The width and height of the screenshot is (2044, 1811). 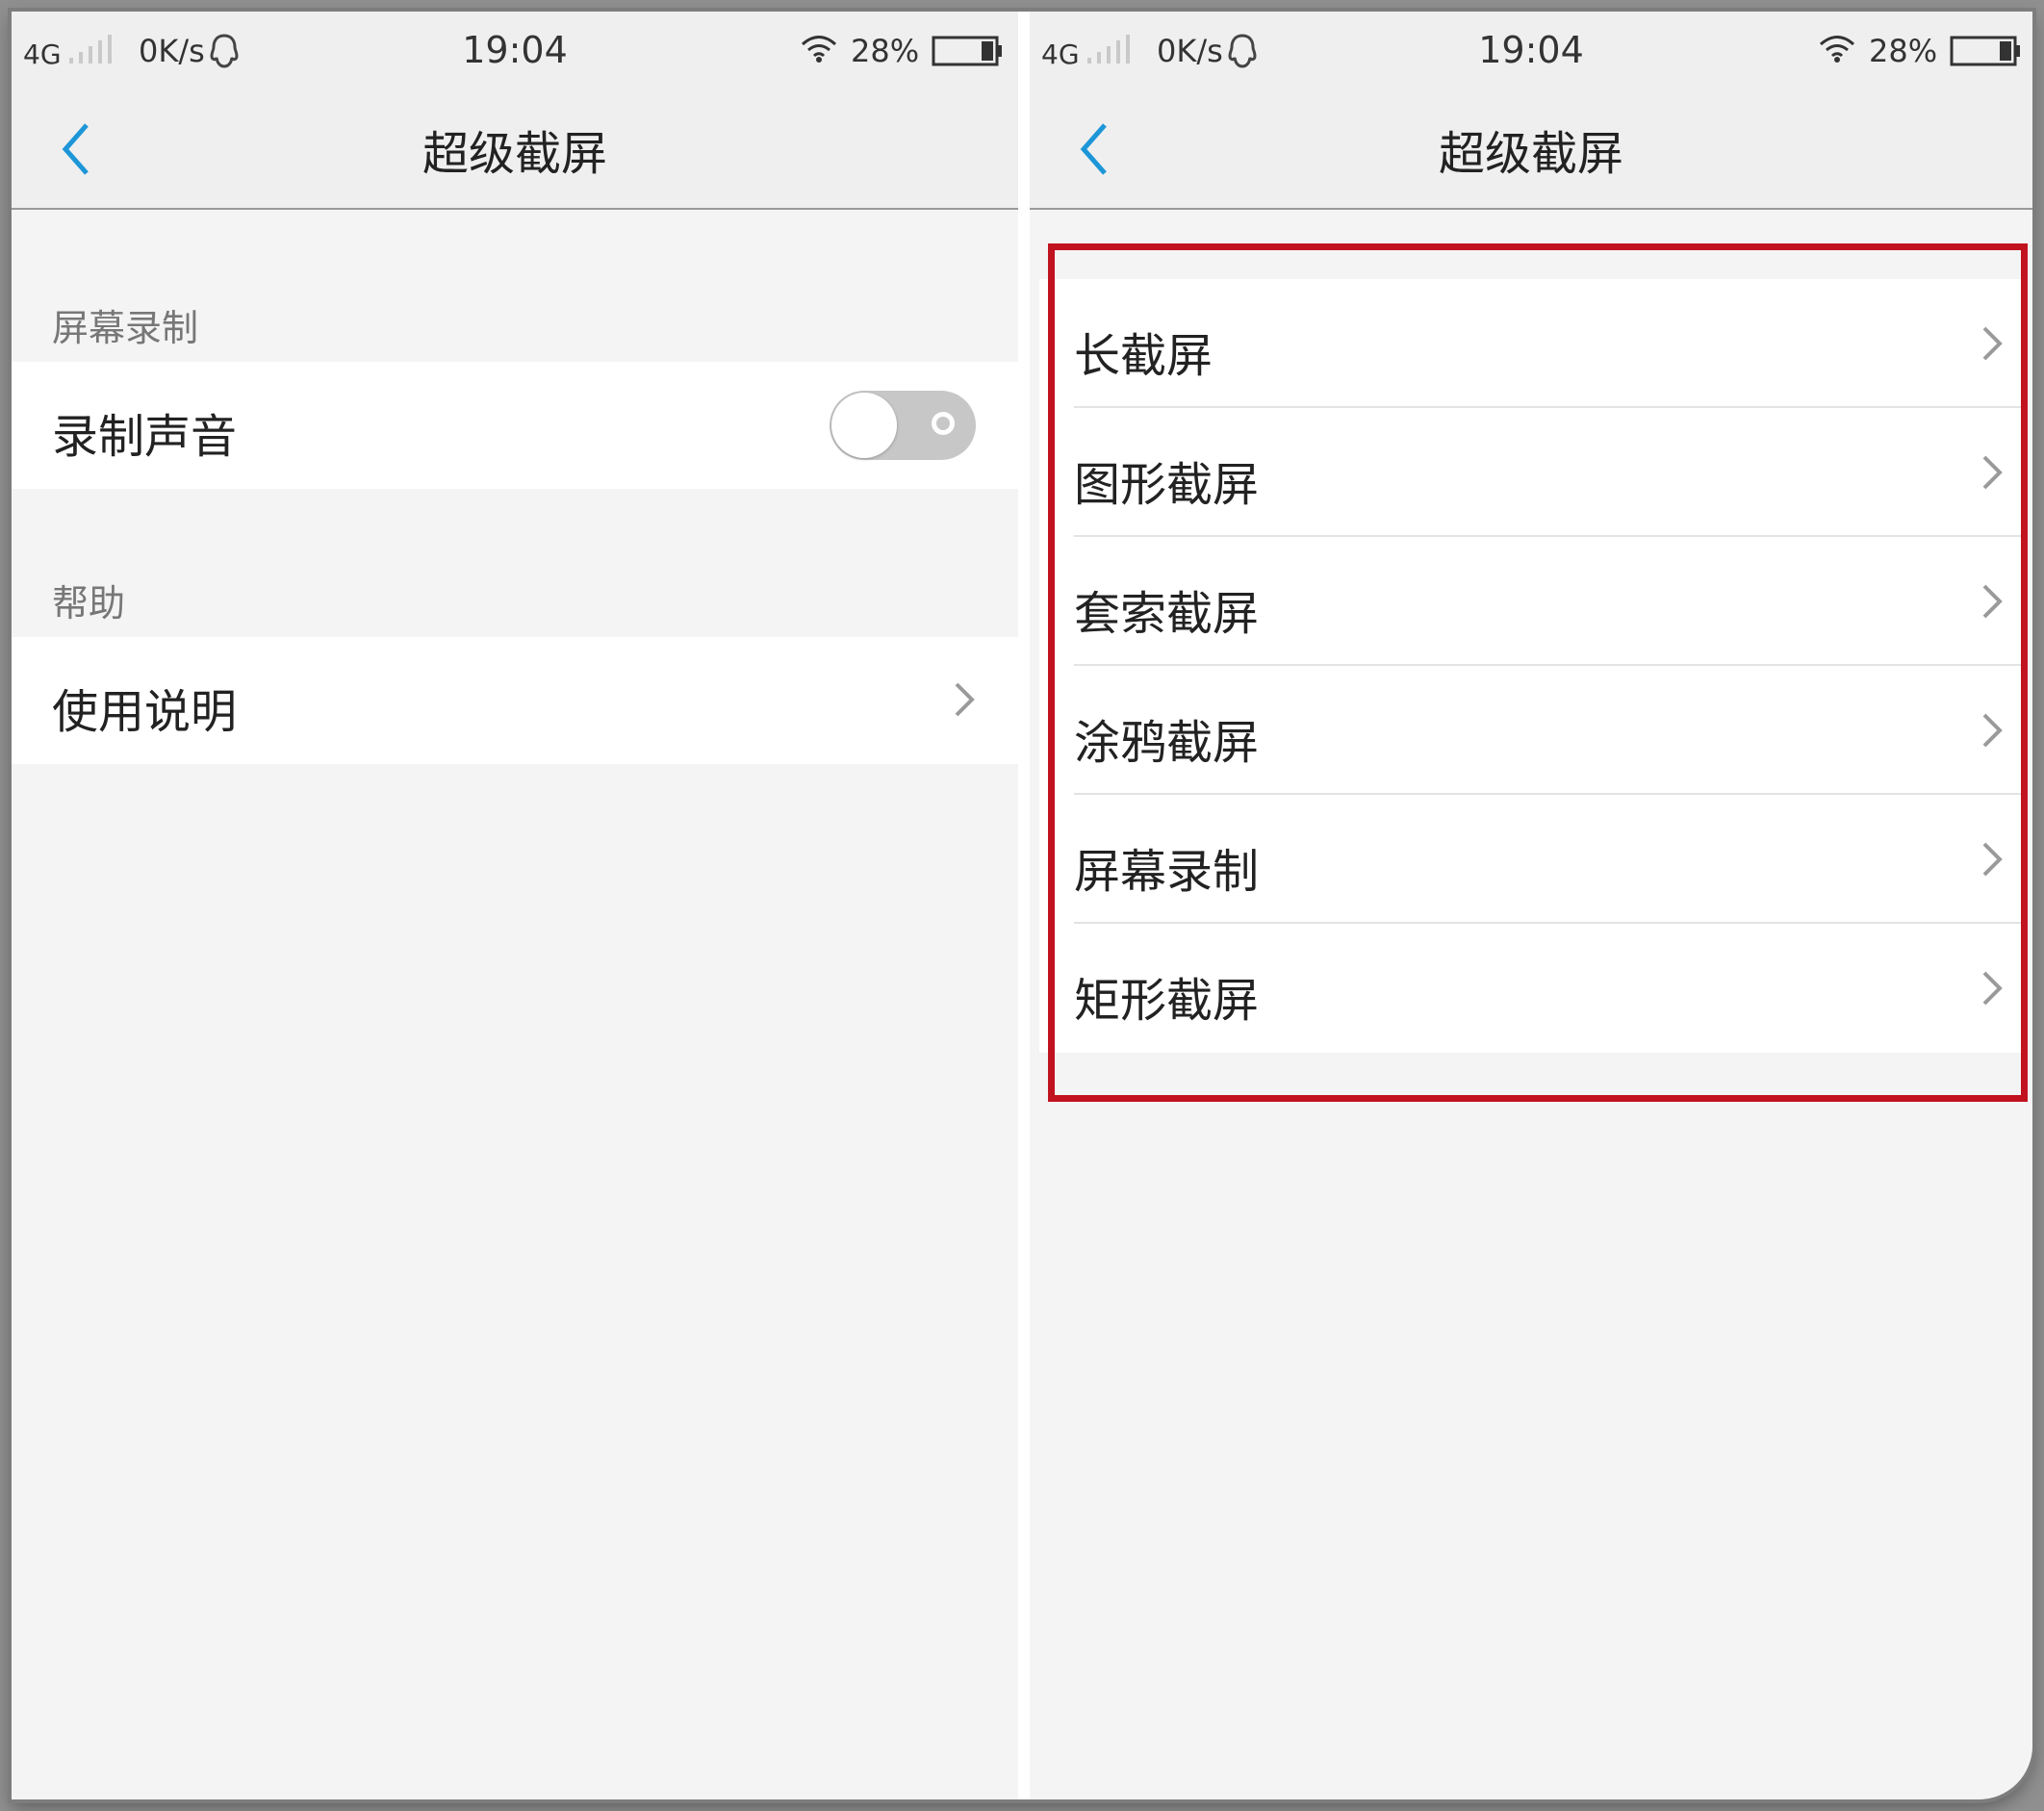 What do you see at coordinates (1531, 473) in the screenshot?
I see `shape-screenshot-row: 图形截屏` at bounding box center [1531, 473].